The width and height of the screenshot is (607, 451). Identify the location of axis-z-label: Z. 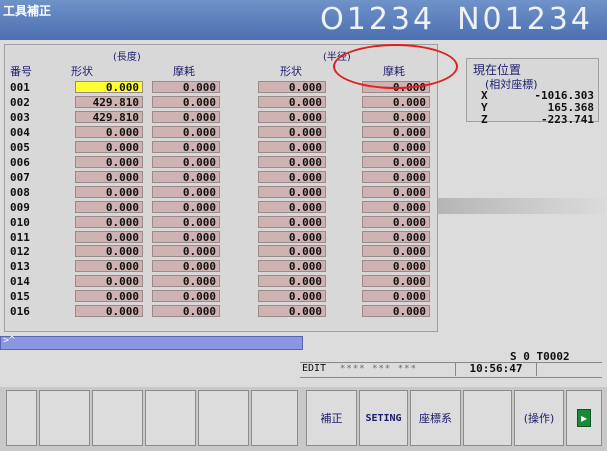
(484, 119).